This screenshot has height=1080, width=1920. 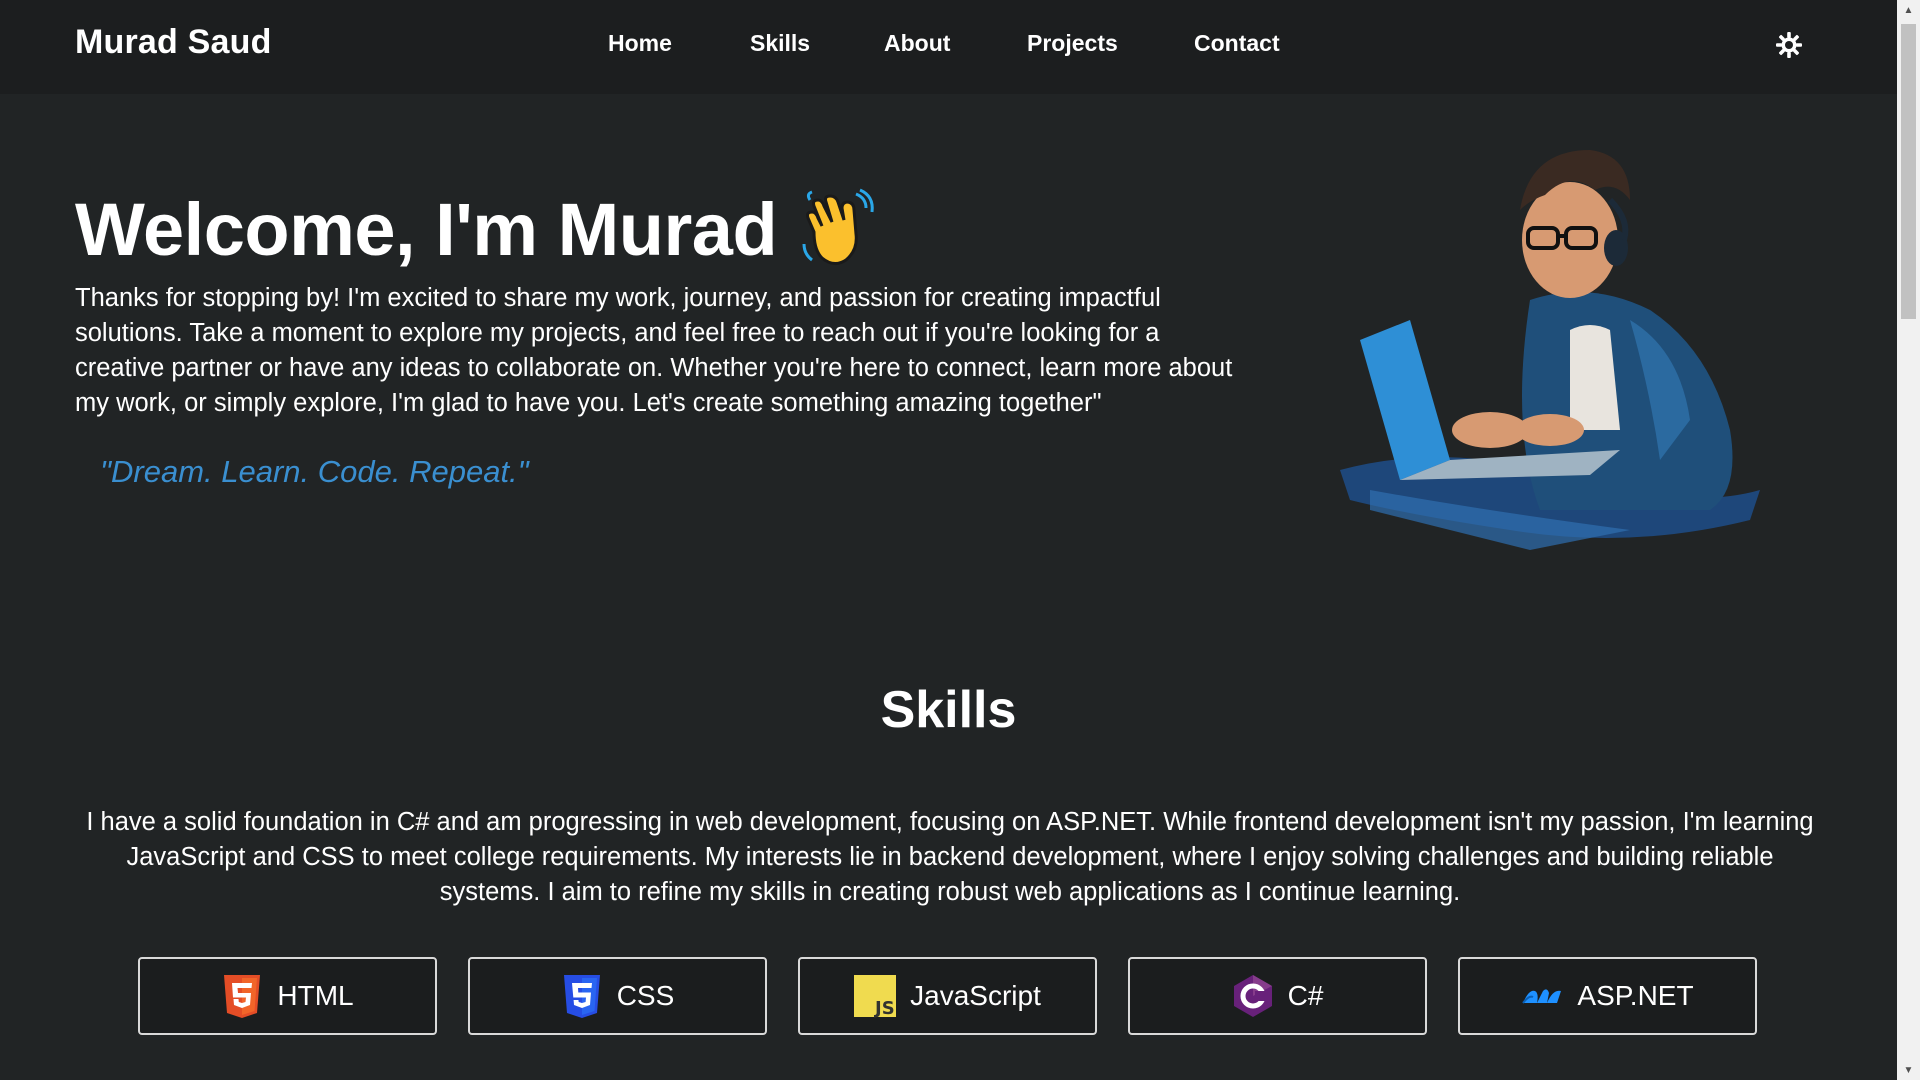 What do you see at coordinates (314, 471) in the screenshot?
I see `hero-tagline: "Dream. Learn. Code. Repeat."` at bounding box center [314, 471].